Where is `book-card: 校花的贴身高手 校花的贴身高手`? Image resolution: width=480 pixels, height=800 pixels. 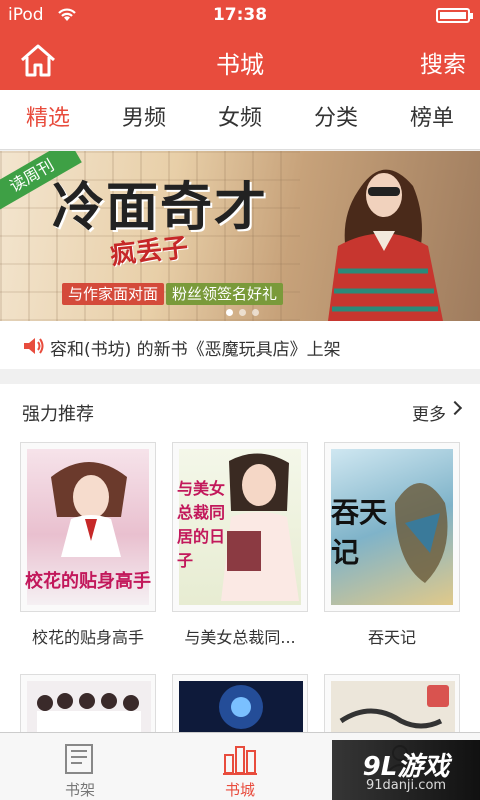
book-card: 校花的贴身高手 校花的贴身高手 is located at coordinates (88, 545).